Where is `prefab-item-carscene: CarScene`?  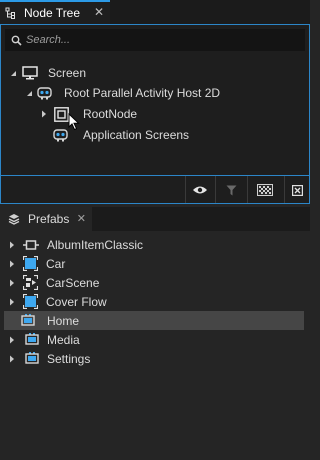
prefab-item-carscene: CarScene is located at coordinates (155, 282).